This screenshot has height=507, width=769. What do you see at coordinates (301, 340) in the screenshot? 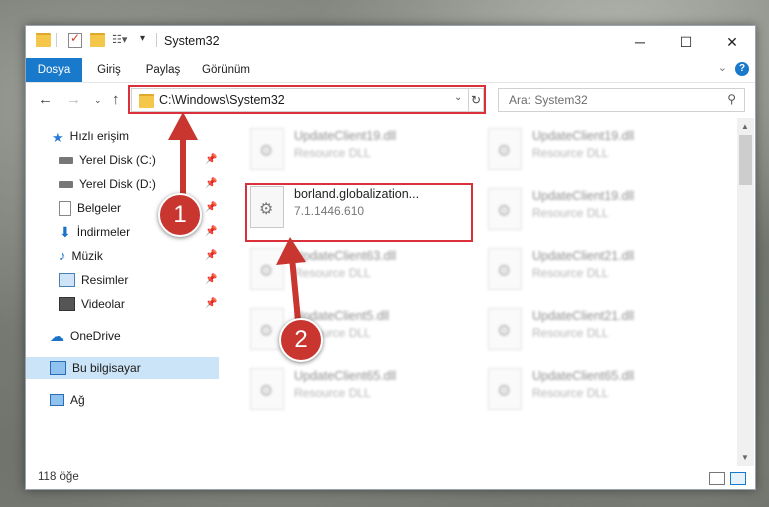
I see `annotation-badge-2: 2` at bounding box center [301, 340].